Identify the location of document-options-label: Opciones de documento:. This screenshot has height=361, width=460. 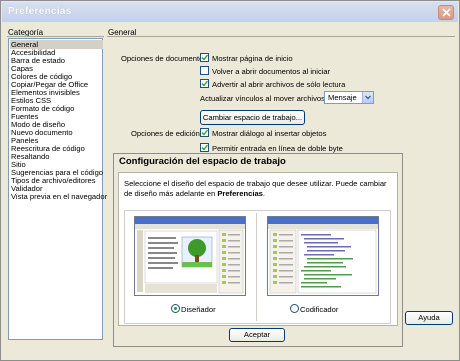
(163, 58).